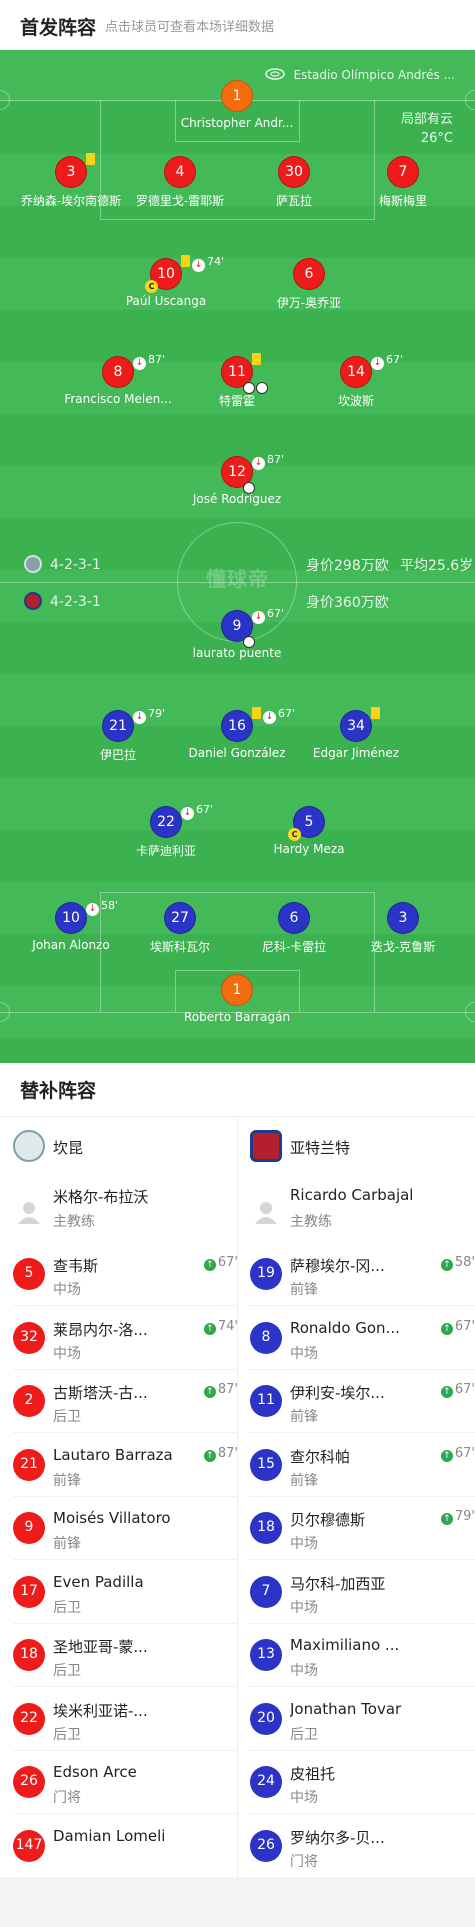 The width and height of the screenshot is (475, 1927). Describe the element at coordinates (125, 1401) in the screenshot. I see `home-sub-row: 2 古斯塔沃-古... 后卫 ↑ 87'` at that location.